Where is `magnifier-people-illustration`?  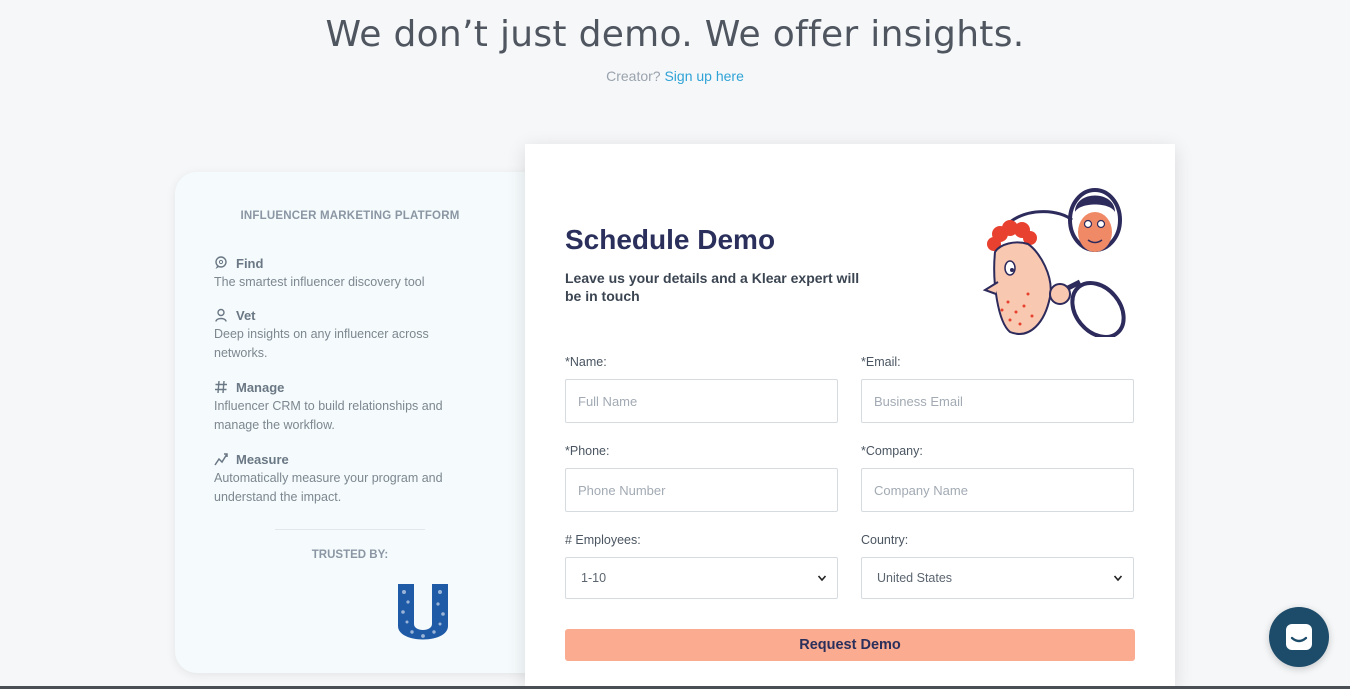 magnifier-people-illustration is located at coordinates (1054, 262).